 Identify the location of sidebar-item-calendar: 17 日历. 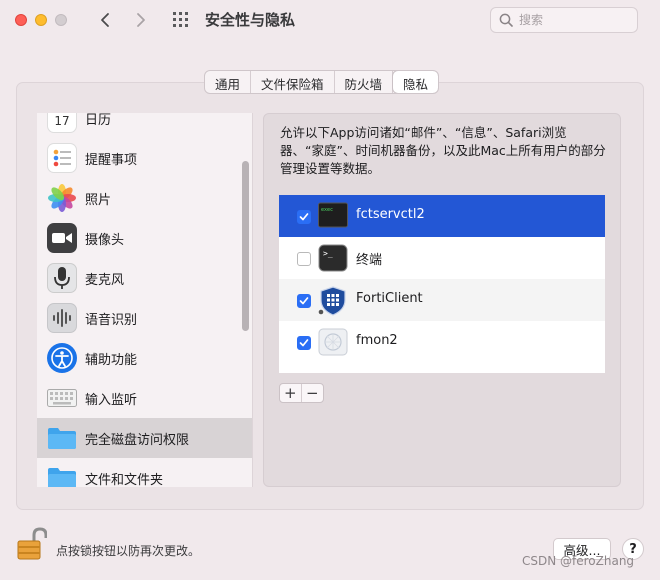
(144, 125).